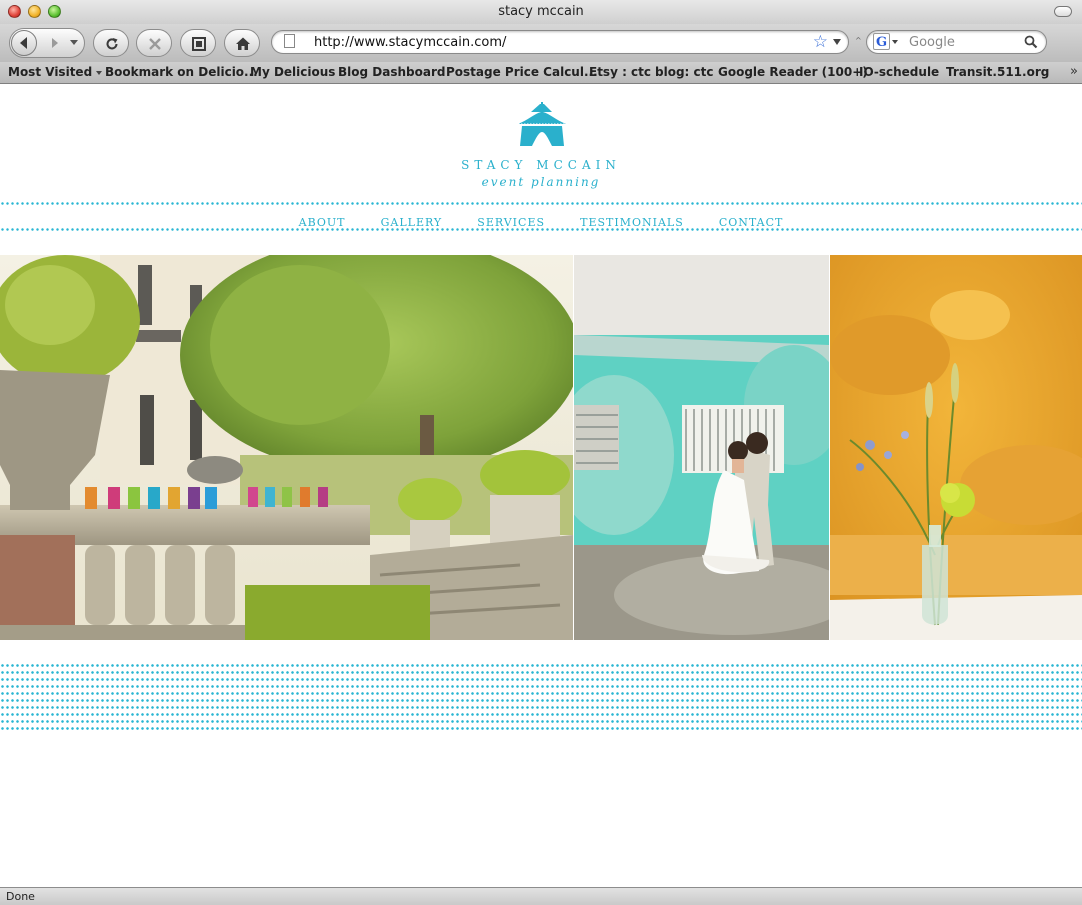  What do you see at coordinates (560, 42) in the screenshot?
I see `address-bar: http://www.stacymccain.com/ ☆` at bounding box center [560, 42].